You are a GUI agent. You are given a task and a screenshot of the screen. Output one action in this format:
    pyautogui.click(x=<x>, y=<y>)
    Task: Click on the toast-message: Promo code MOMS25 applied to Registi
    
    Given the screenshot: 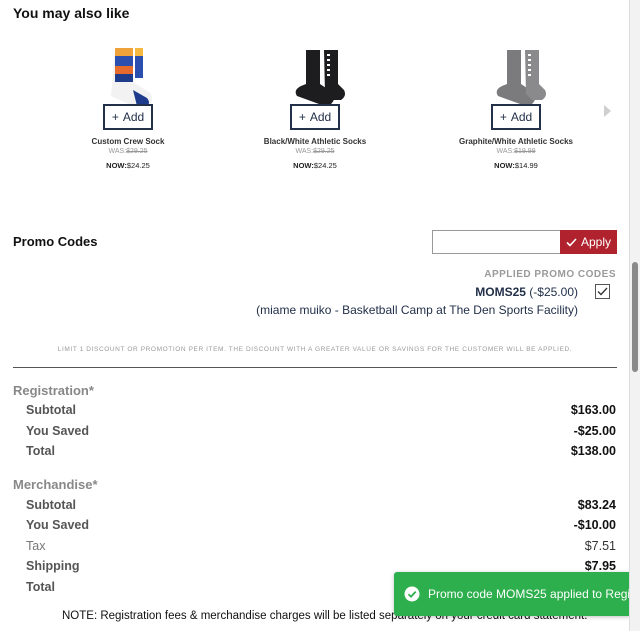 What is the action you would take?
    pyautogui.click(x=529, y=594)
    